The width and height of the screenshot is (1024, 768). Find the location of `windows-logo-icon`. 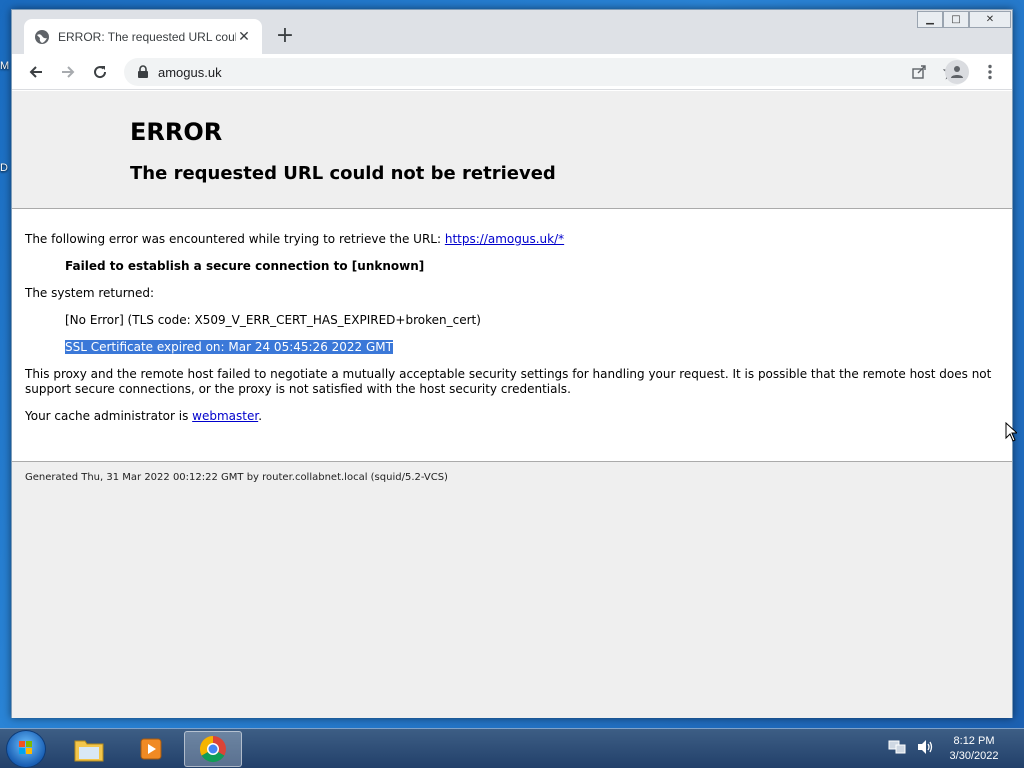

windows-logo-icon is located at coordinates (25, 747).